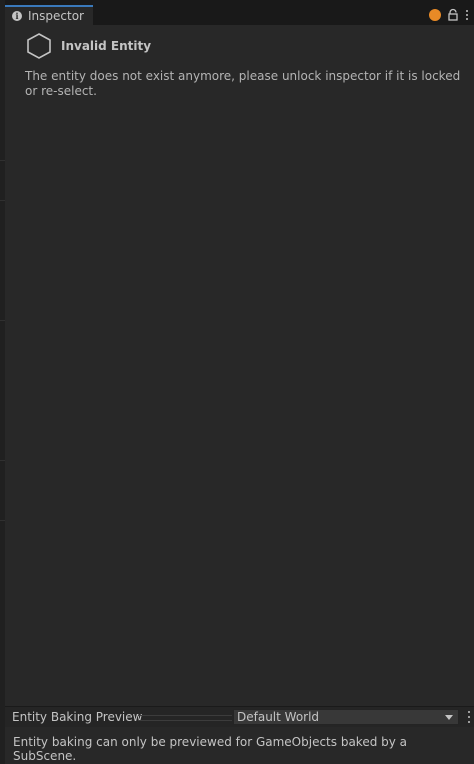  Describe the element at coordinates (106, 46) in the screenshot. I see `entity-title: Invalid Entity` at that location.